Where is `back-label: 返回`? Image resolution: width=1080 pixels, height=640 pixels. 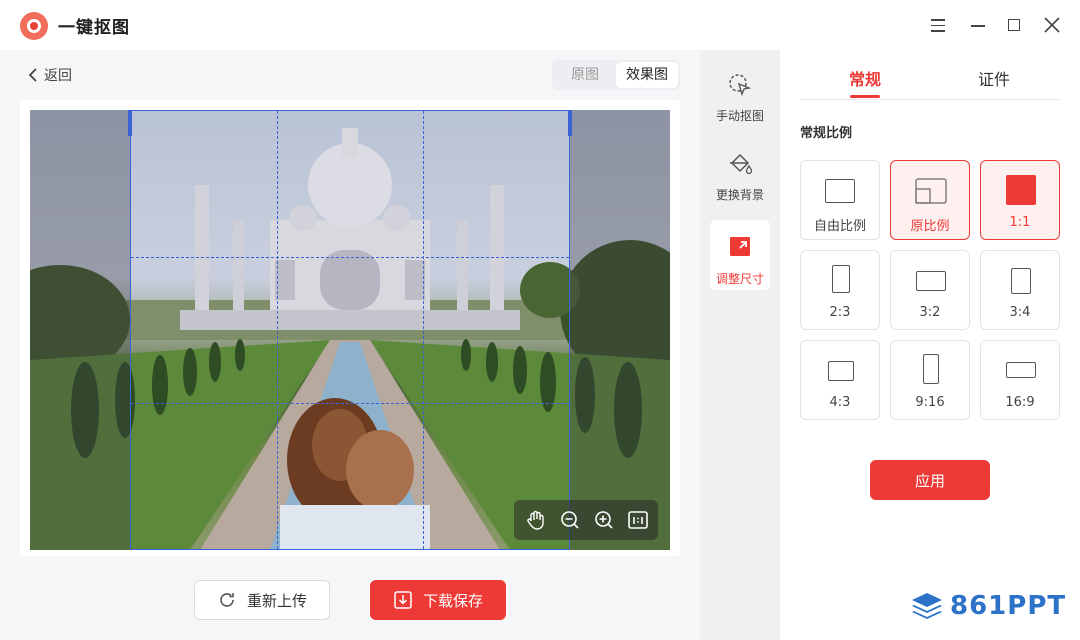
back-label: 返回 is located at coordinates (58, 76).